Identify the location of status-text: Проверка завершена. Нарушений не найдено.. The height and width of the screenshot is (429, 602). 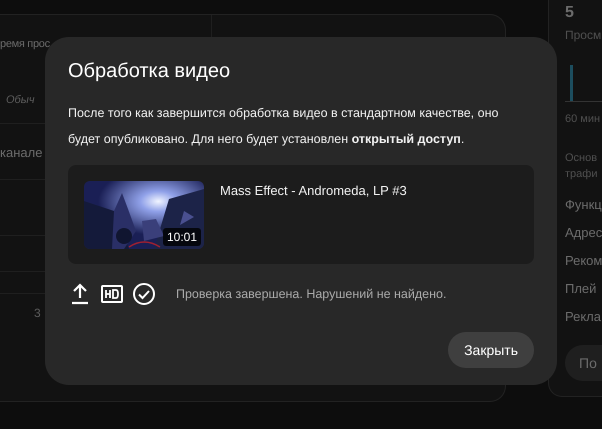
(311, 294).